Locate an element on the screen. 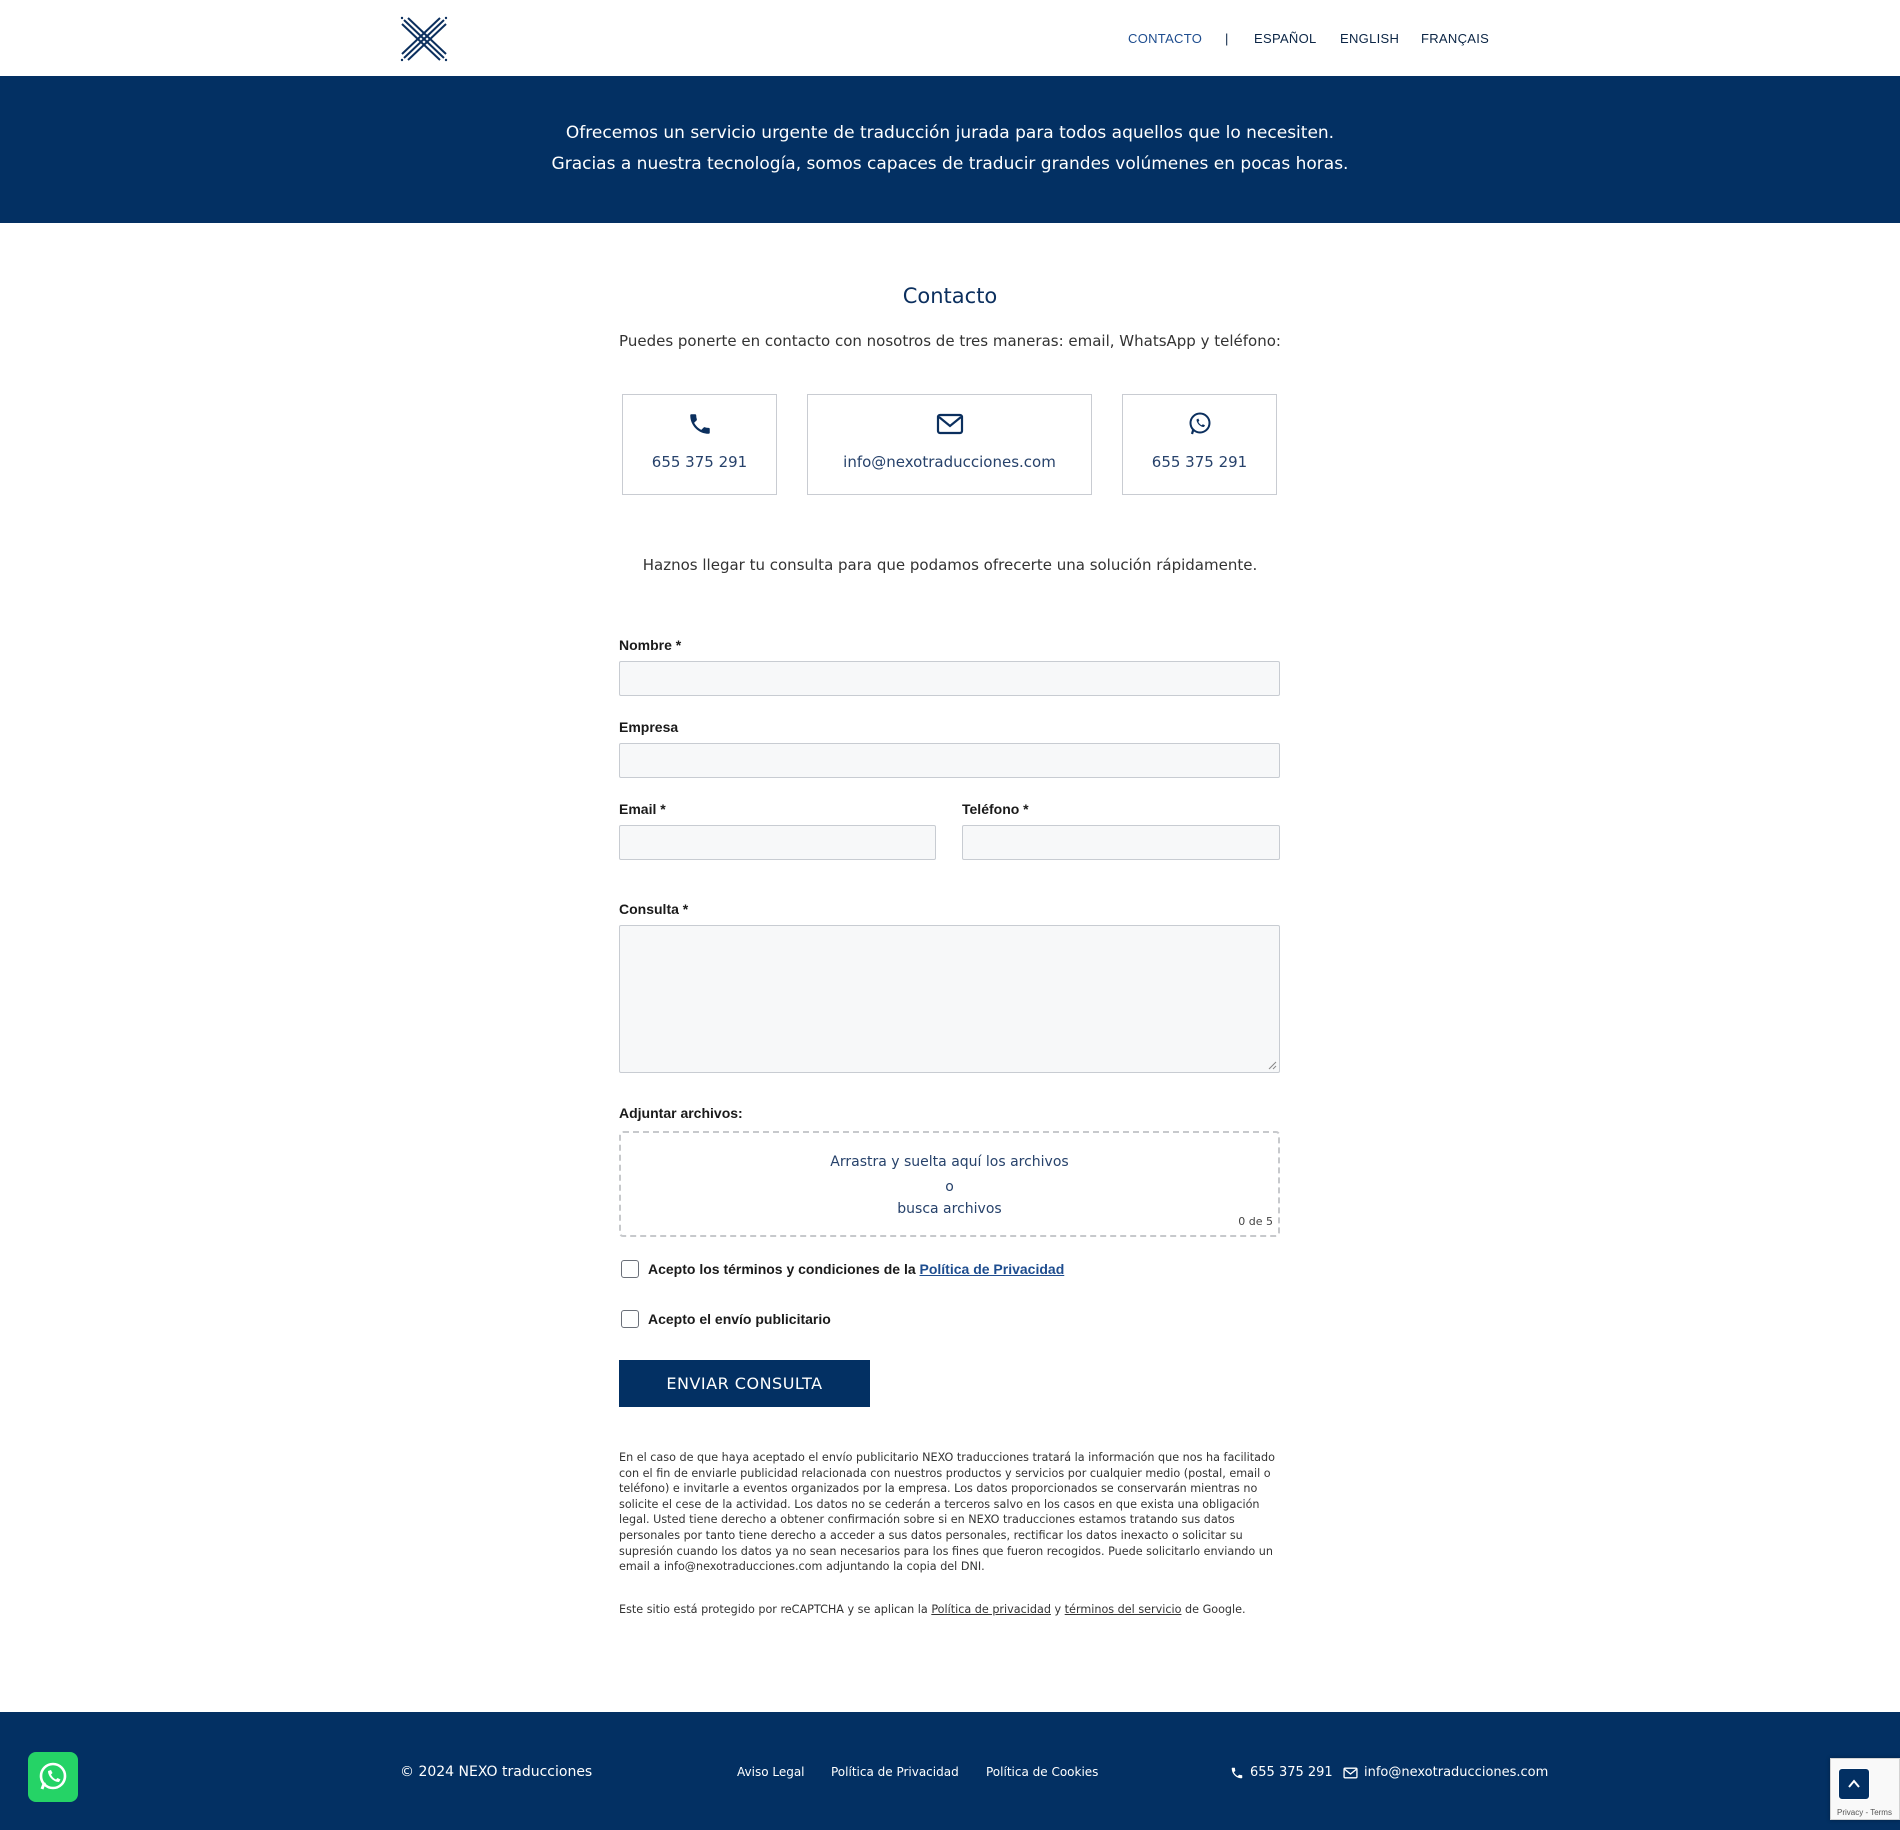 This screenshot has height=1830, width=1900. terms-label-text: Acepto los términos y condiciones de la is located at coordinates (784, 1269).